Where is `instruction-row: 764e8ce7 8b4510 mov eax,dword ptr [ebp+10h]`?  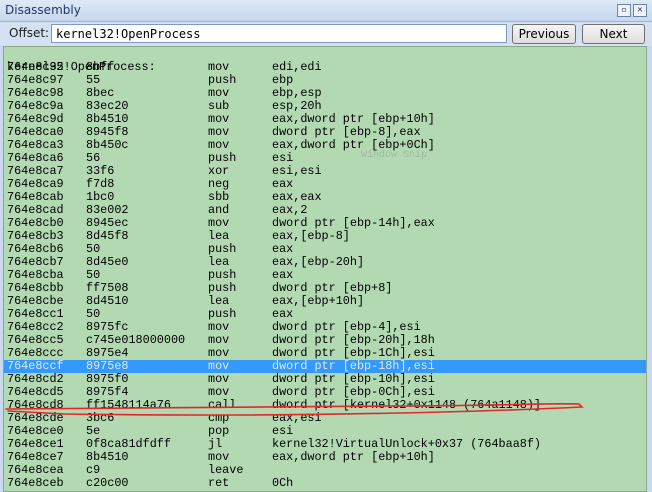
instruction-row: 764e8ce7 8b4510 mov eax,dword ptr [ebp+10h] is located at coordinates (325, 457).